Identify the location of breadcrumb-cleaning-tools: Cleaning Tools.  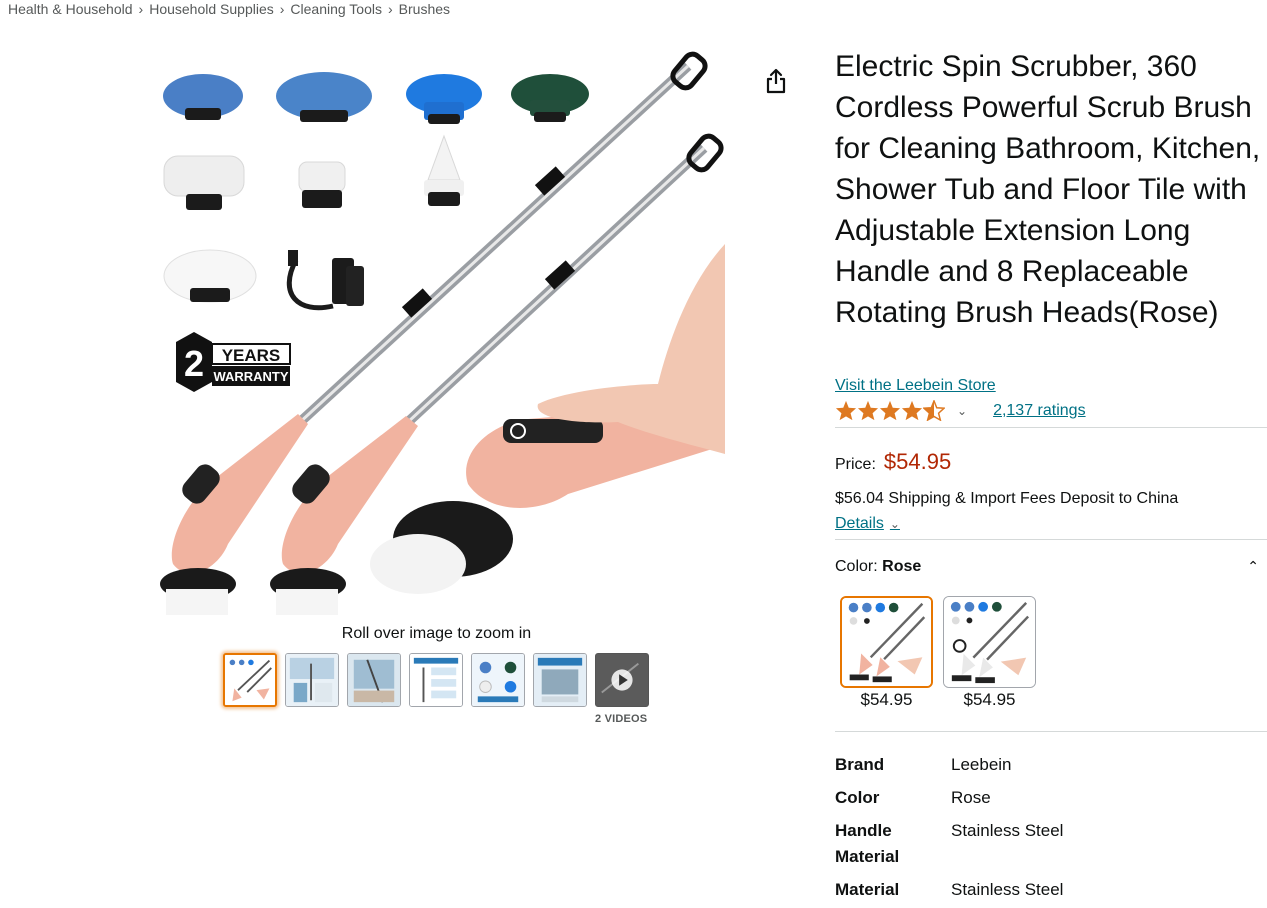
(336, 9).